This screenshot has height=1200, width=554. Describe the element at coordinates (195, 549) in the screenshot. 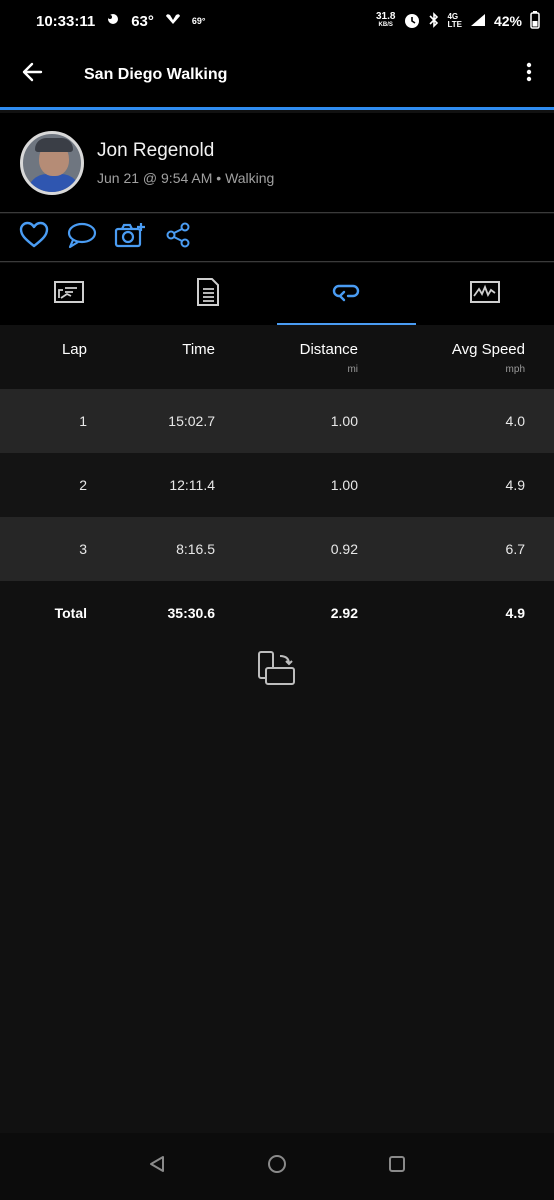

I see `lap-time: 8:16.5` at that location.